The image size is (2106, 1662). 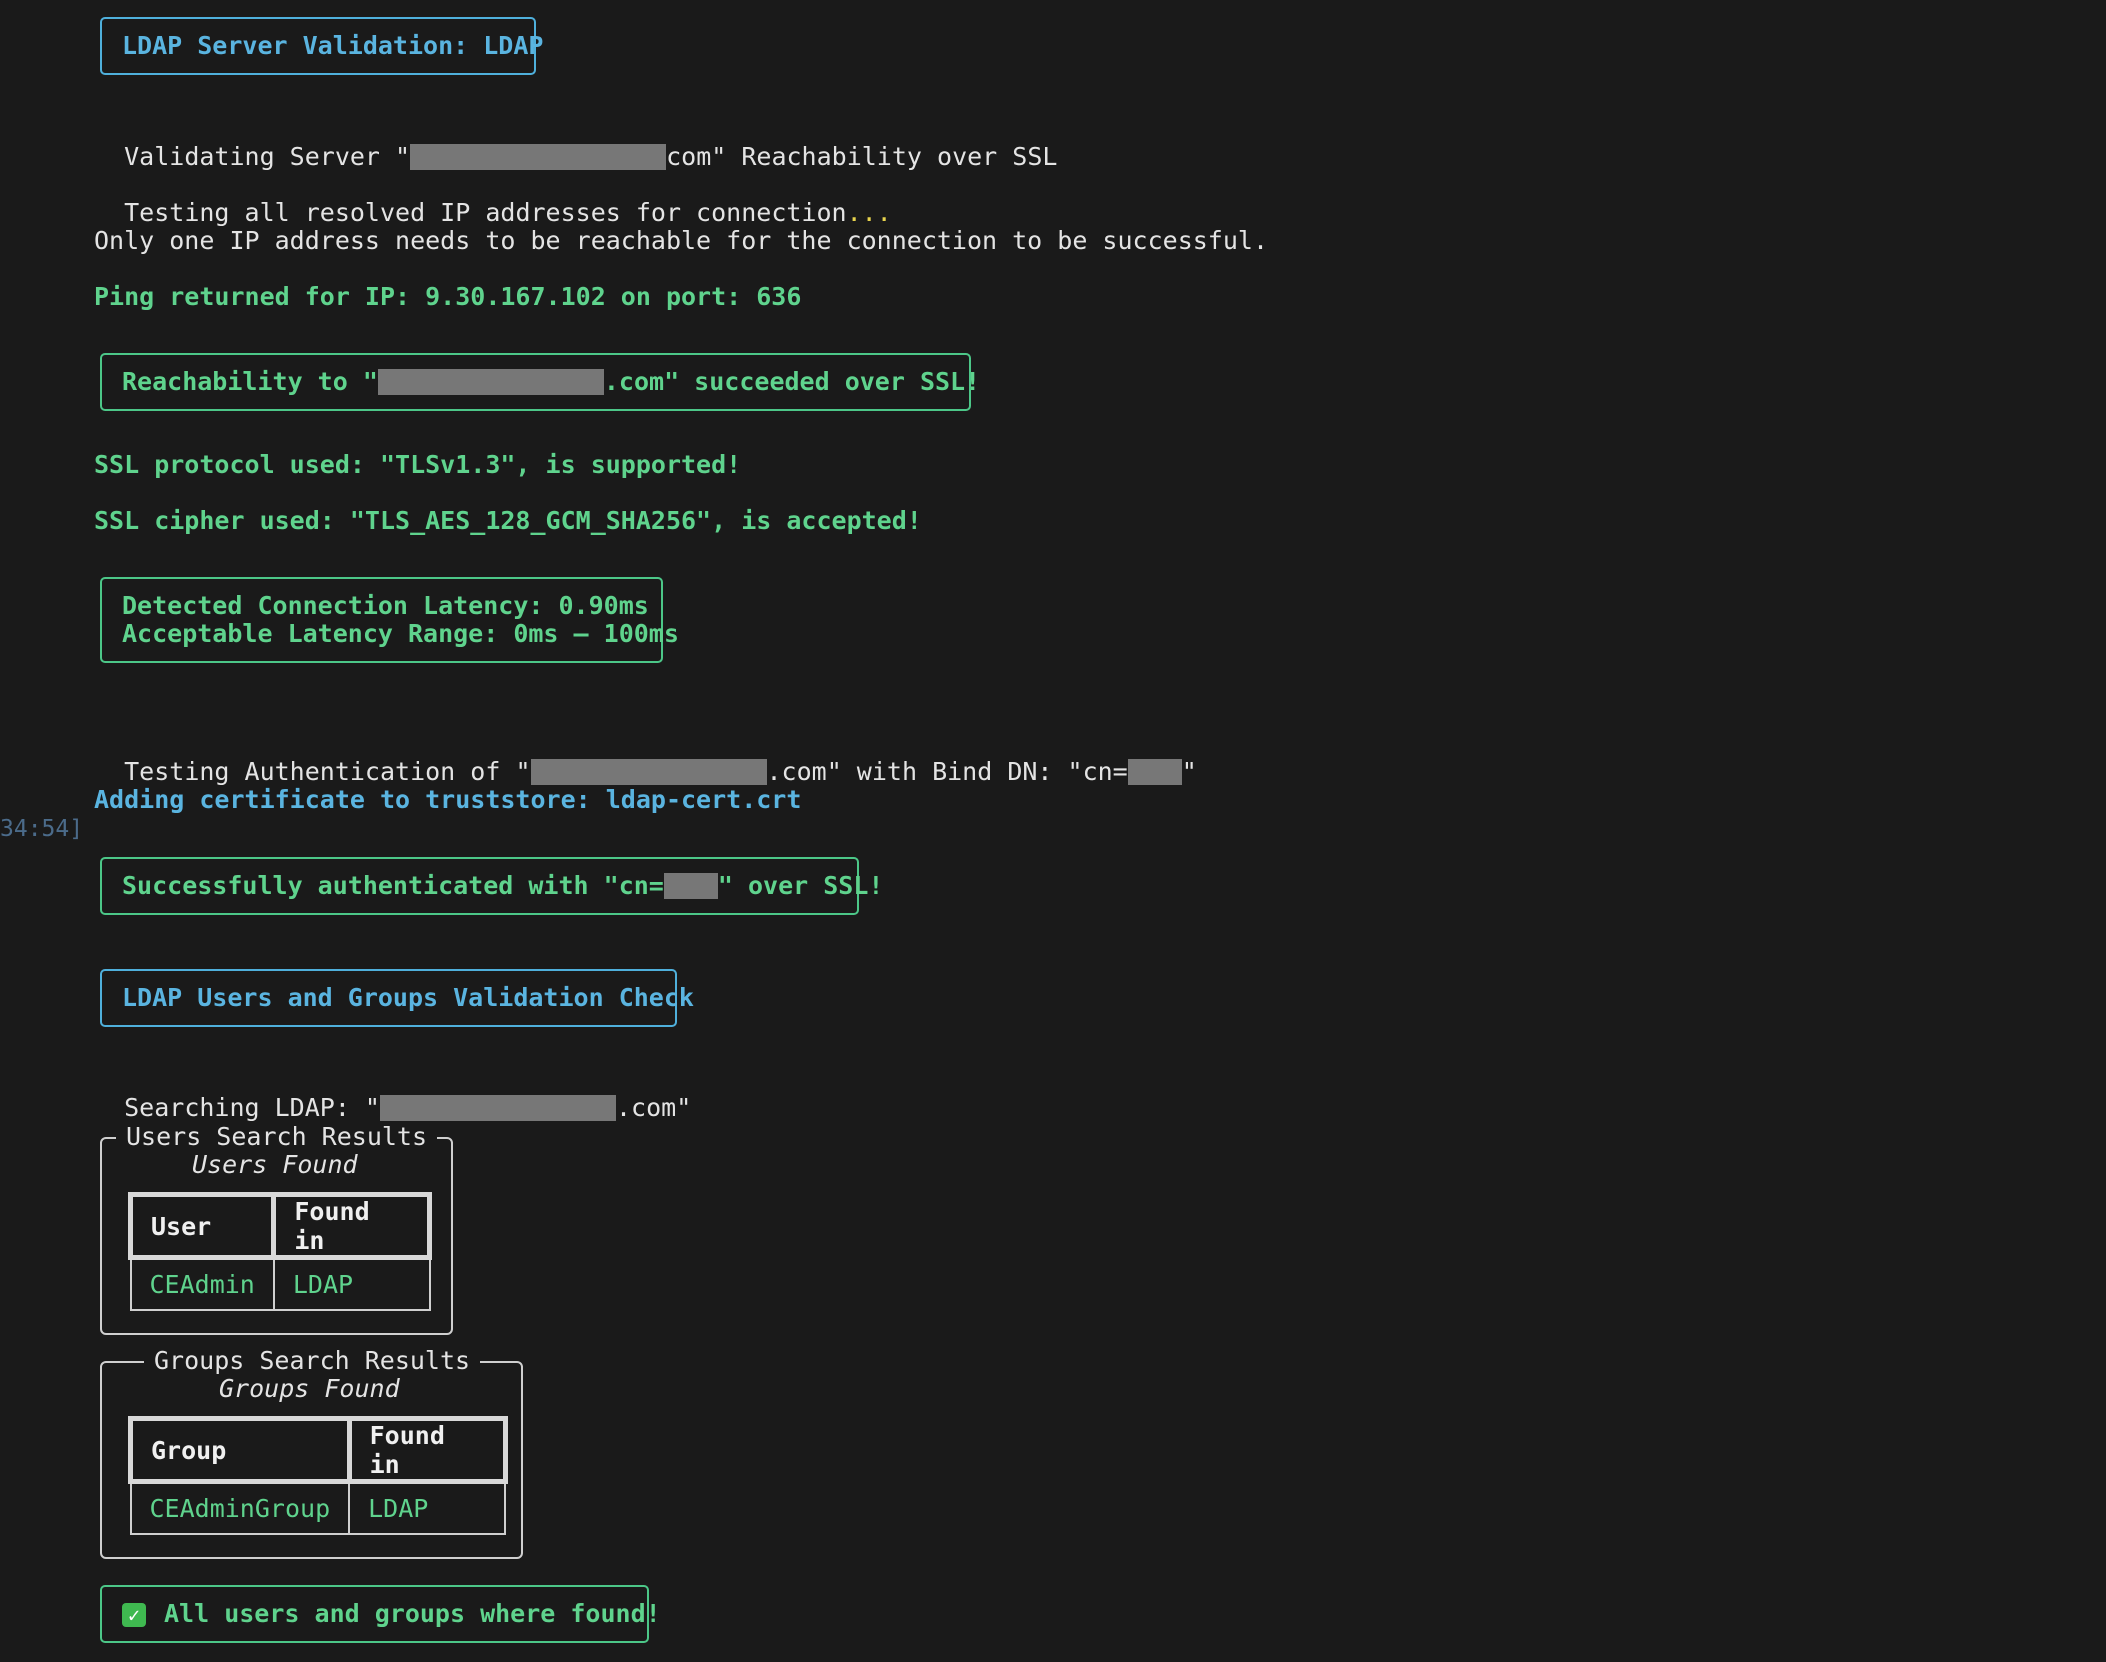 What do you see at coordinates (1189, 771) in the screenshot?
I see `auth-suffix: "` at bounding box center [1189, 771].